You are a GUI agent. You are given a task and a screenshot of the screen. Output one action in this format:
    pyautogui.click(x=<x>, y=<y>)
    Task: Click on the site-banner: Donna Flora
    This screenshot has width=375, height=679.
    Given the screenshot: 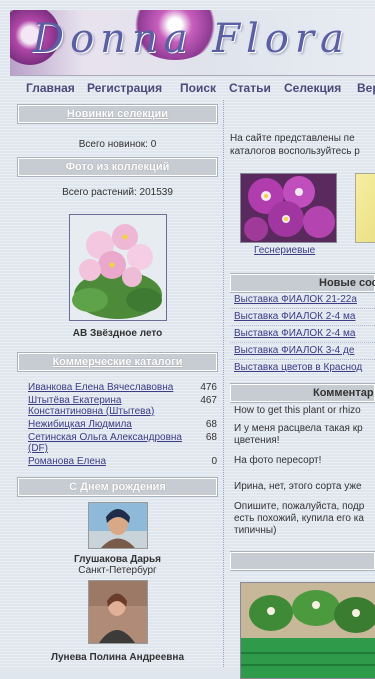 What is the action you would take?
    pyautogui.click(x=192, y=43)
    